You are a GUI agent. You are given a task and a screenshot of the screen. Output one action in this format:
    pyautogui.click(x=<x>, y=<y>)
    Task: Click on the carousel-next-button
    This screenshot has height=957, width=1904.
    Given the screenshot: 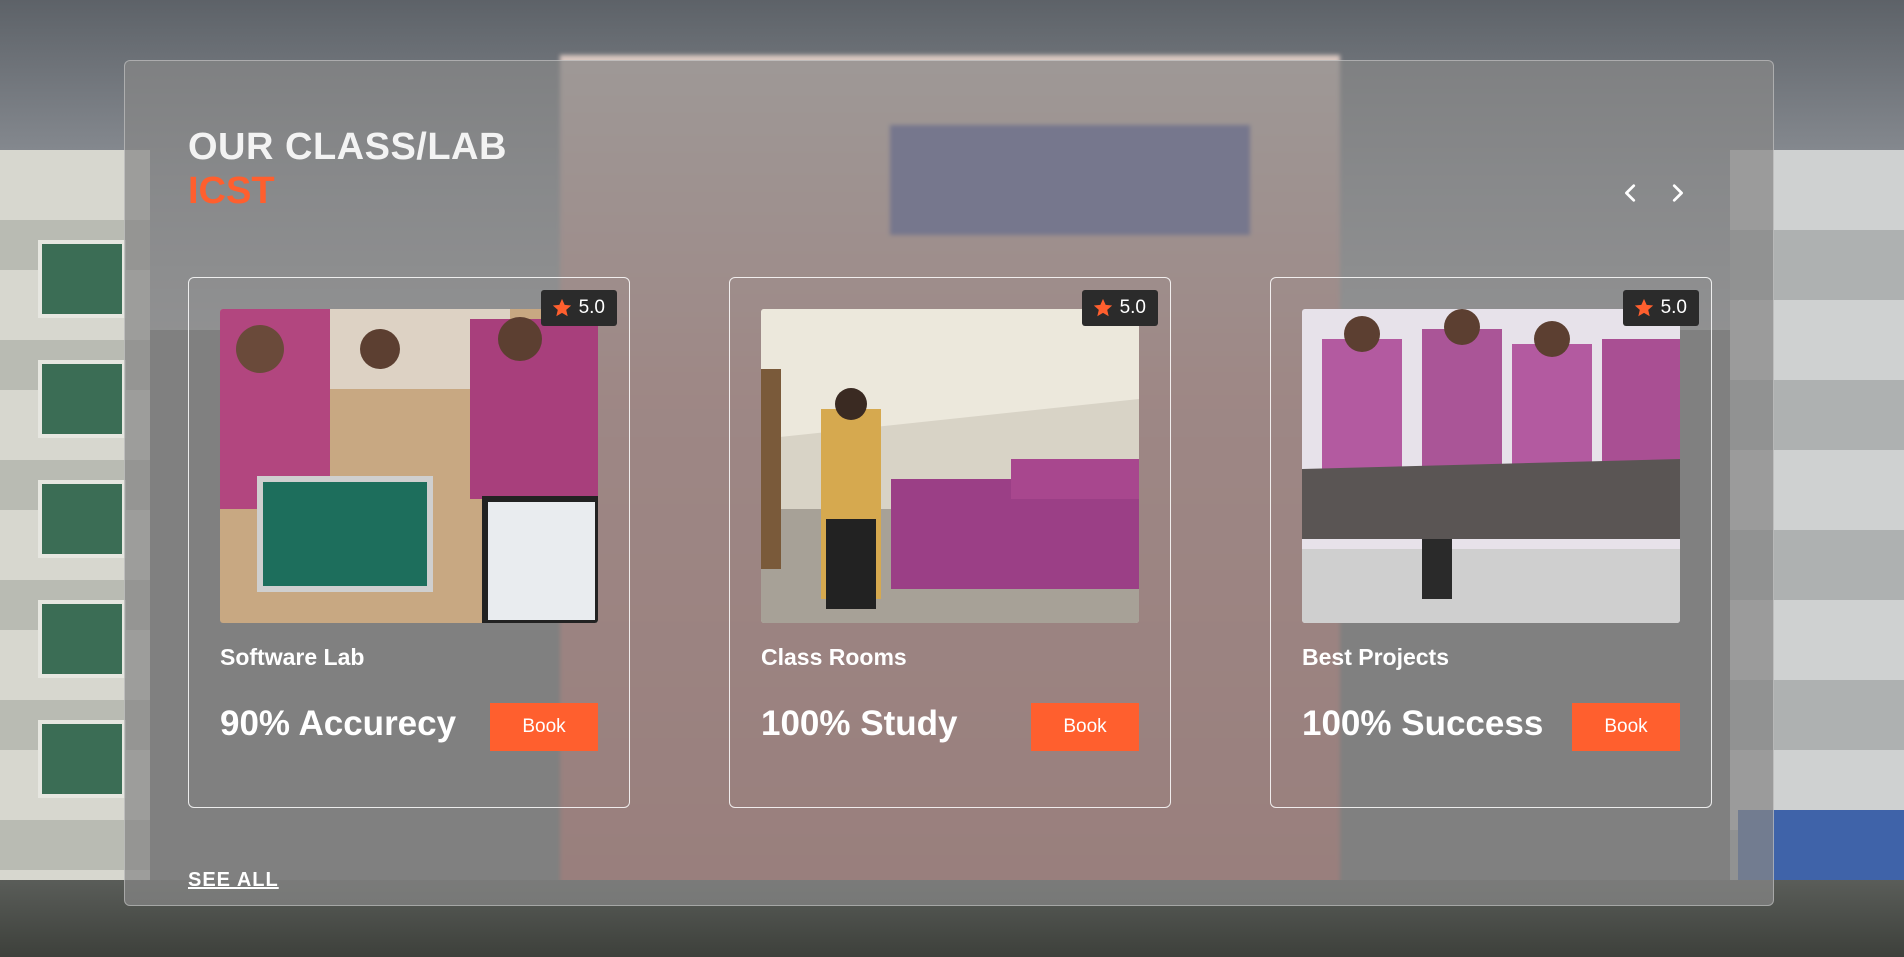 What is the action you would take?
    pyautogui.click(x=1677, y=193)
    